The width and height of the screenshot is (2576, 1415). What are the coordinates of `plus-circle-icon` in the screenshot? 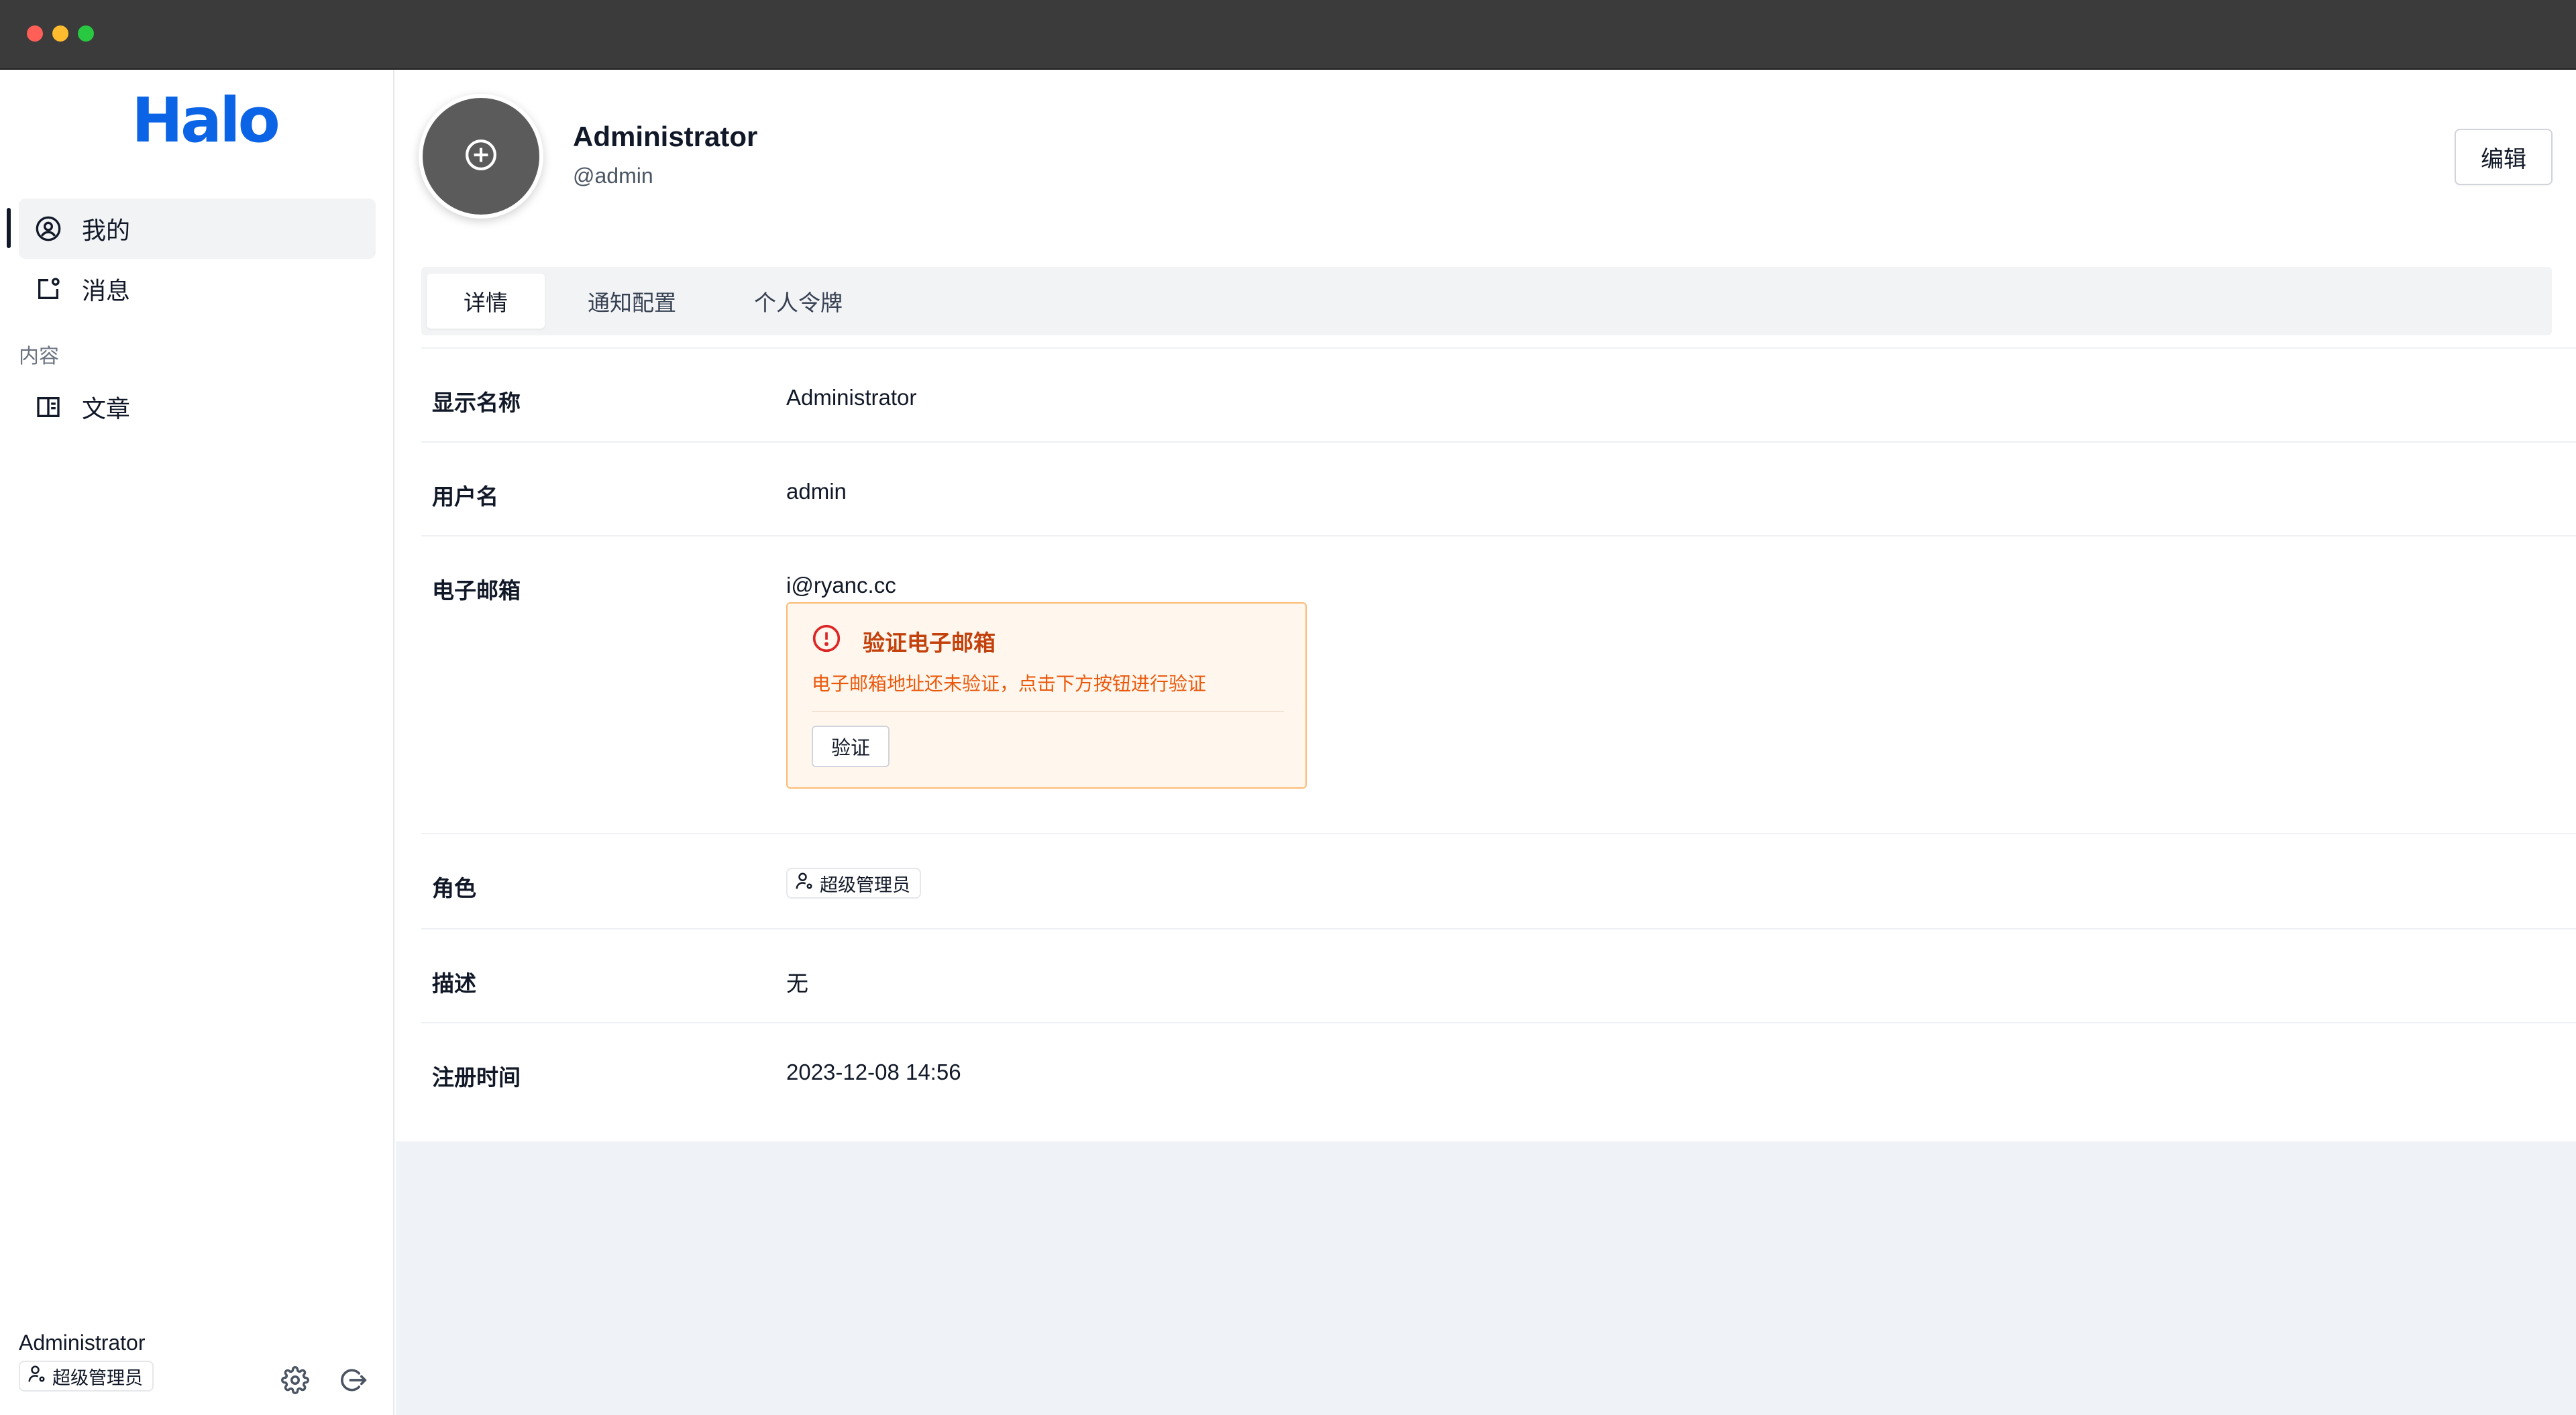 It's located at (481, 156).